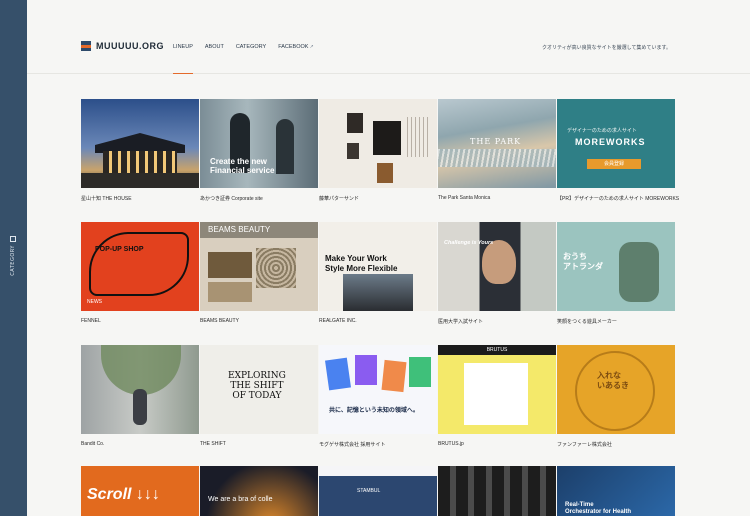 The width and height of the screenshot is (750, 516). What do you see at coordinates (610, 142) in the screenshot?
I see `thumb-text: MOREWORKS` at bounding box center [610, 142].